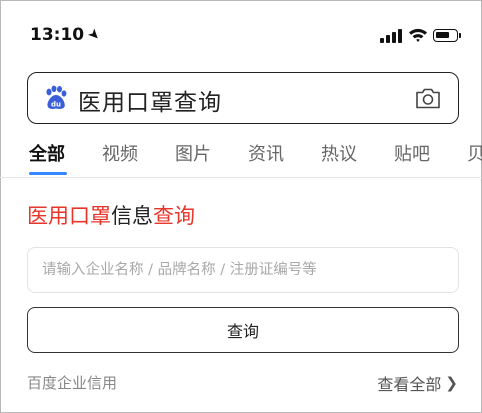 The width and height of the screenshot is (482, 413). I want to click on card-title-part2: 信息, so click(132, 216).